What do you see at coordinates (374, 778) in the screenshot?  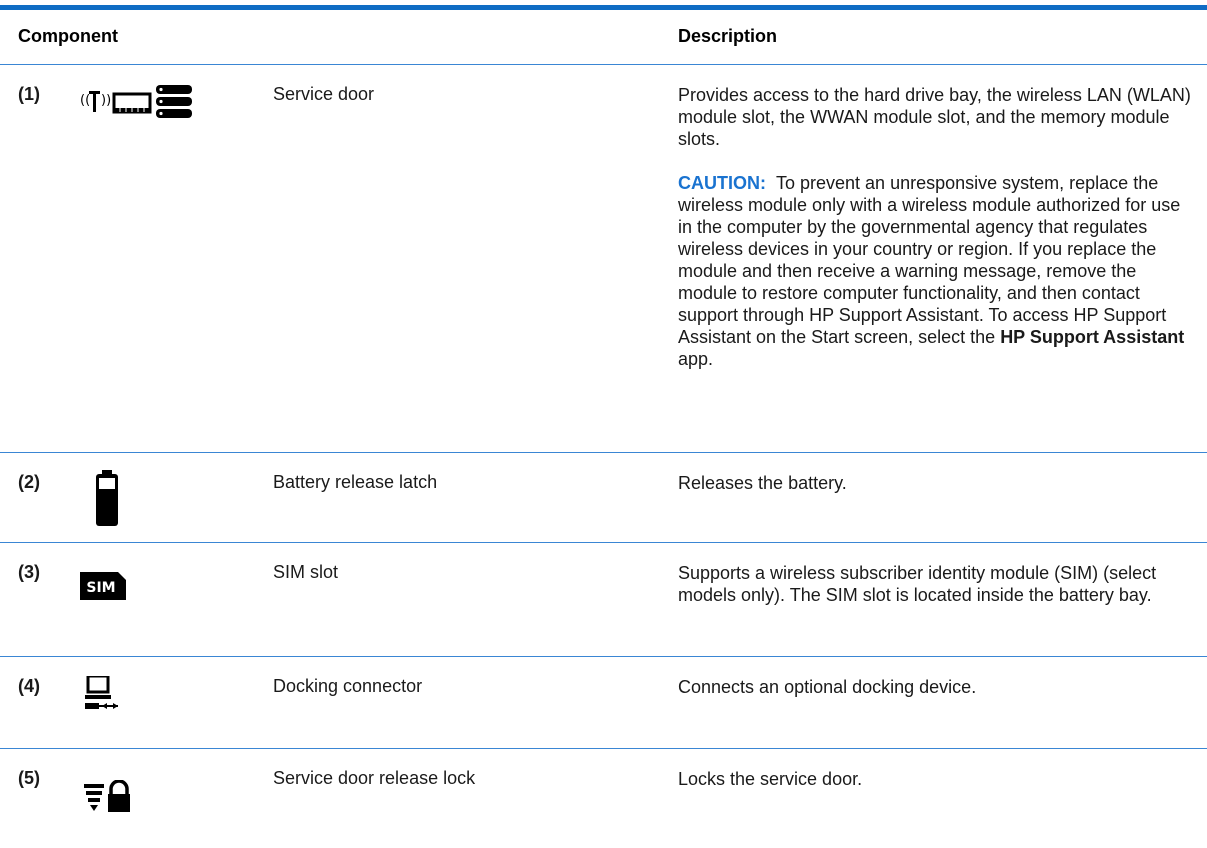 I see `component-name: Service door release lock` at bounding box center [374, 778].